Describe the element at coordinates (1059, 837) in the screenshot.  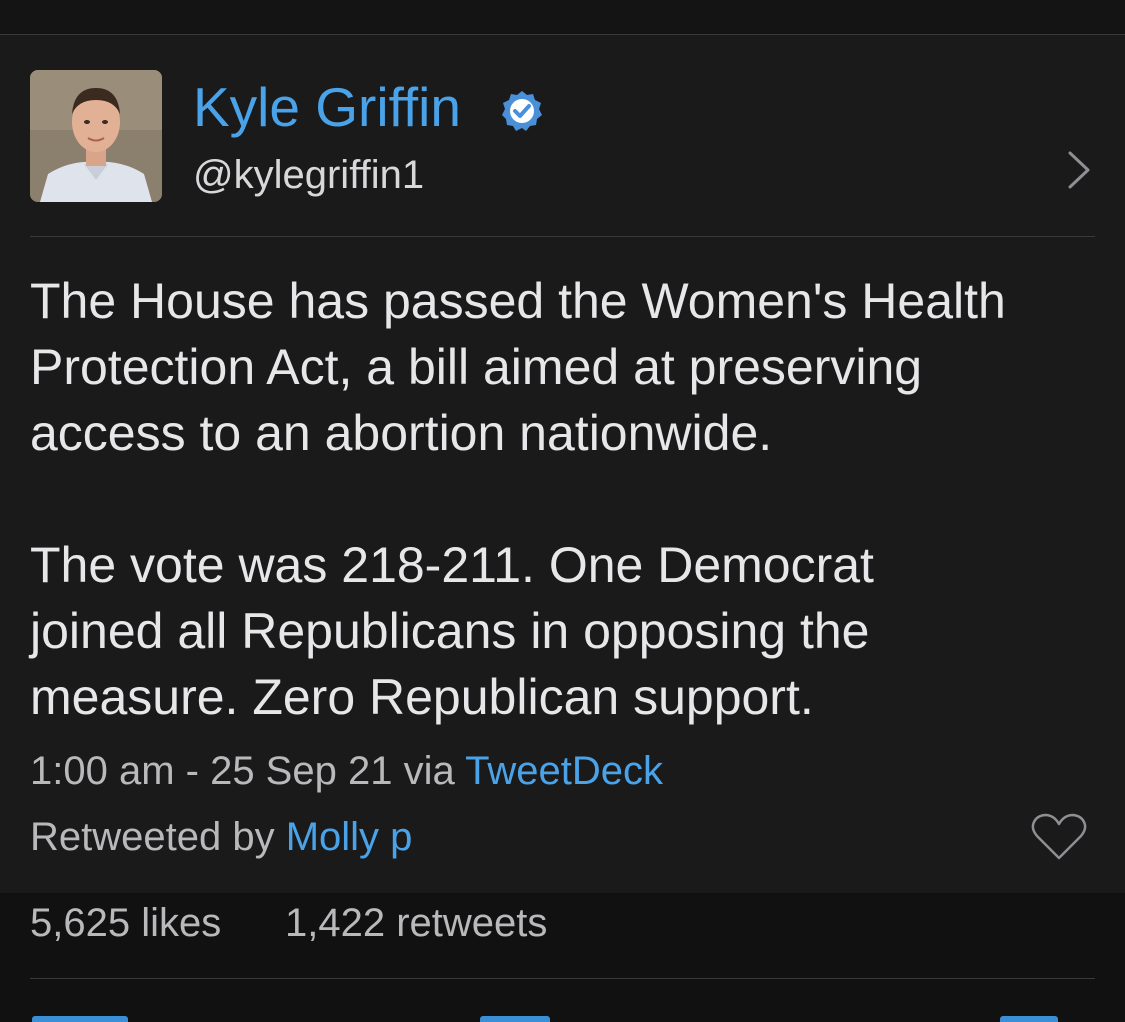
I see `heart-icon` at that location.